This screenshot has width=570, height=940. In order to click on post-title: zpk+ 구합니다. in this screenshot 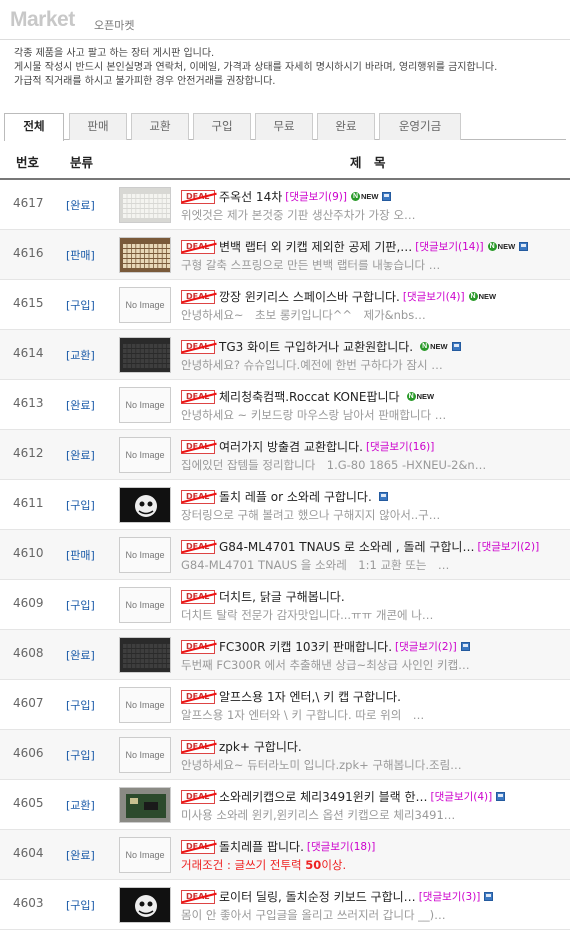, I will do `click(260, 747)`.